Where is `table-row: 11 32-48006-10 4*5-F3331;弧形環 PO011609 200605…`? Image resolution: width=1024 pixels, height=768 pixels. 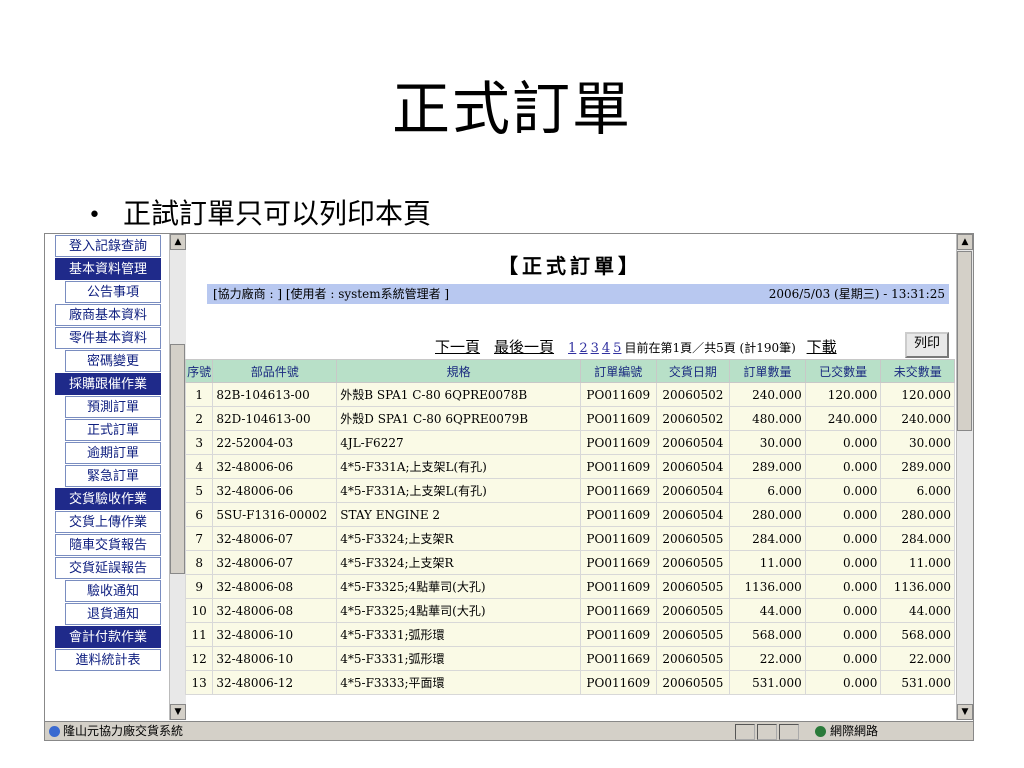 table-row: 11 32-48006-10 4*5-F3331;弧形環 PO011609 200605… is located at coordinates (570, 634).